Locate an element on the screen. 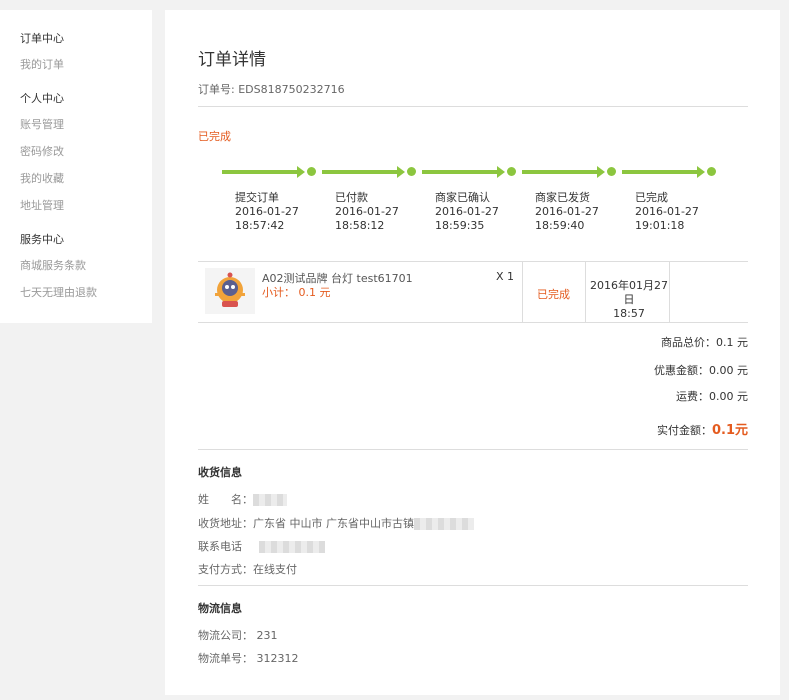 The height and width of the screenshot is (700, 789). sidebar-title-service-center: 服务中心 is located at coordinates (42, 239).